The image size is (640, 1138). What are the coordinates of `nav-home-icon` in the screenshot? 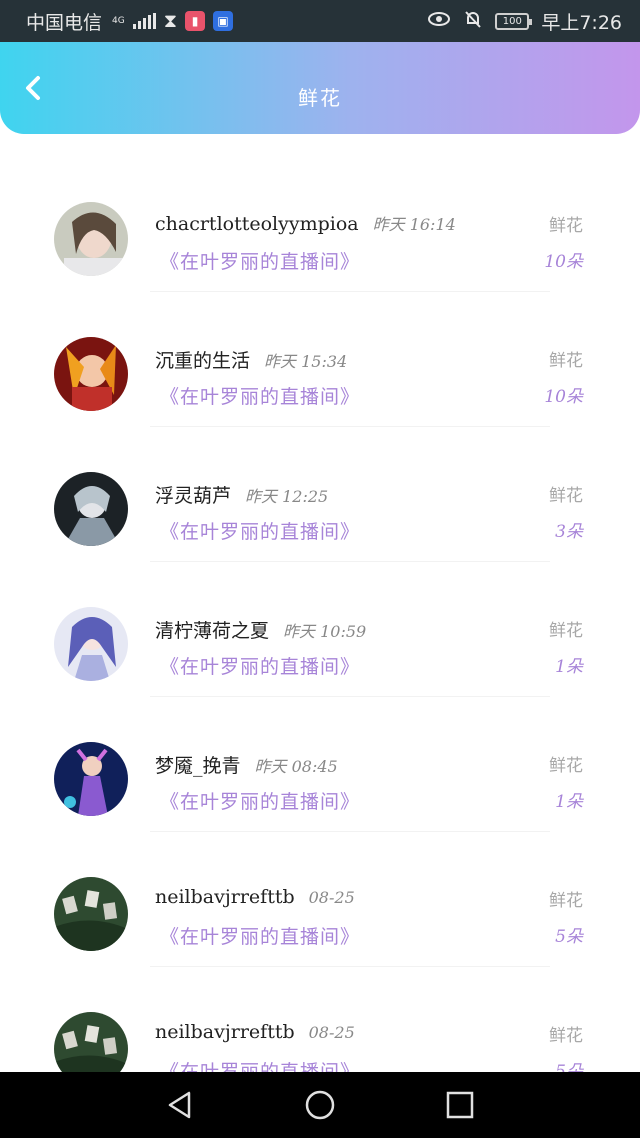 It's located at (320, 1105).